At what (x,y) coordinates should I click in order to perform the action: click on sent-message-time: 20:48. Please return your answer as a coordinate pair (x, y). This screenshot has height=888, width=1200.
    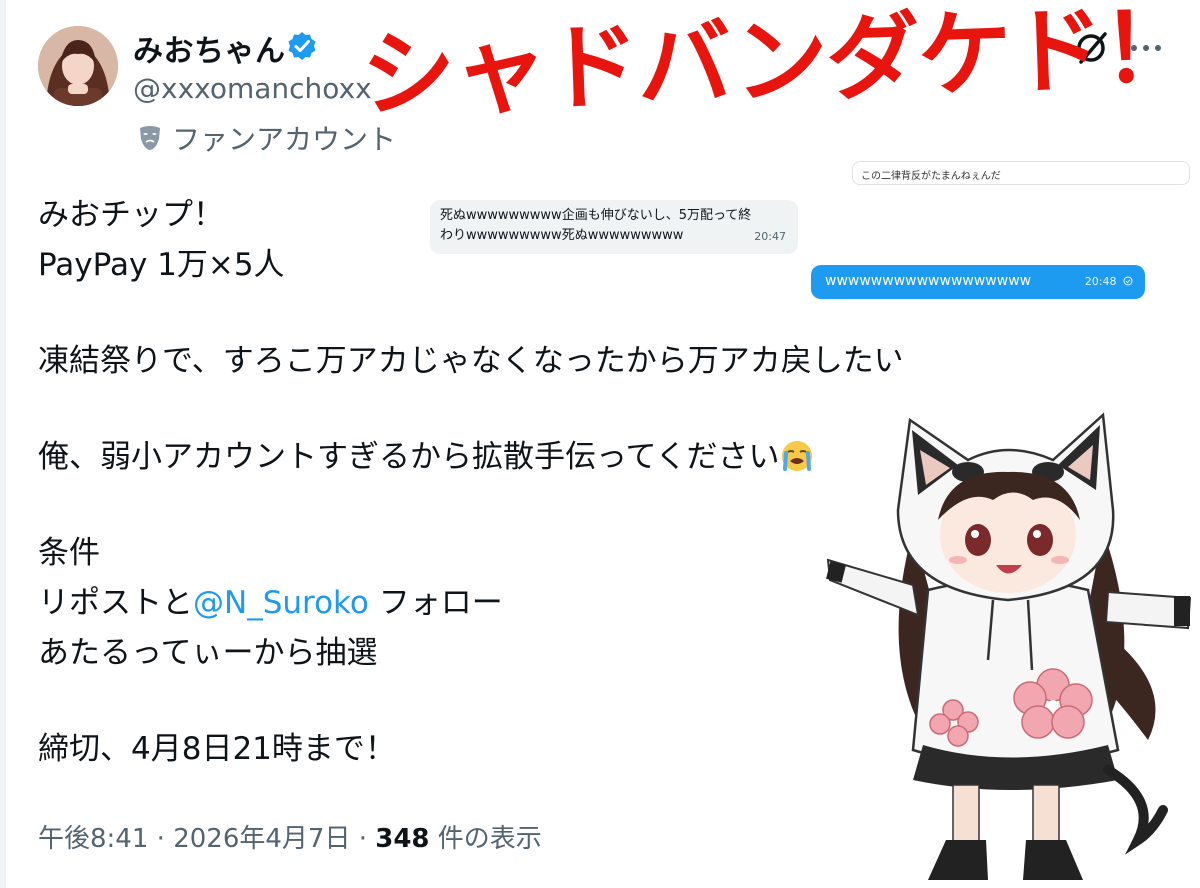
    Looking at the image, I should click on (1109, 281).